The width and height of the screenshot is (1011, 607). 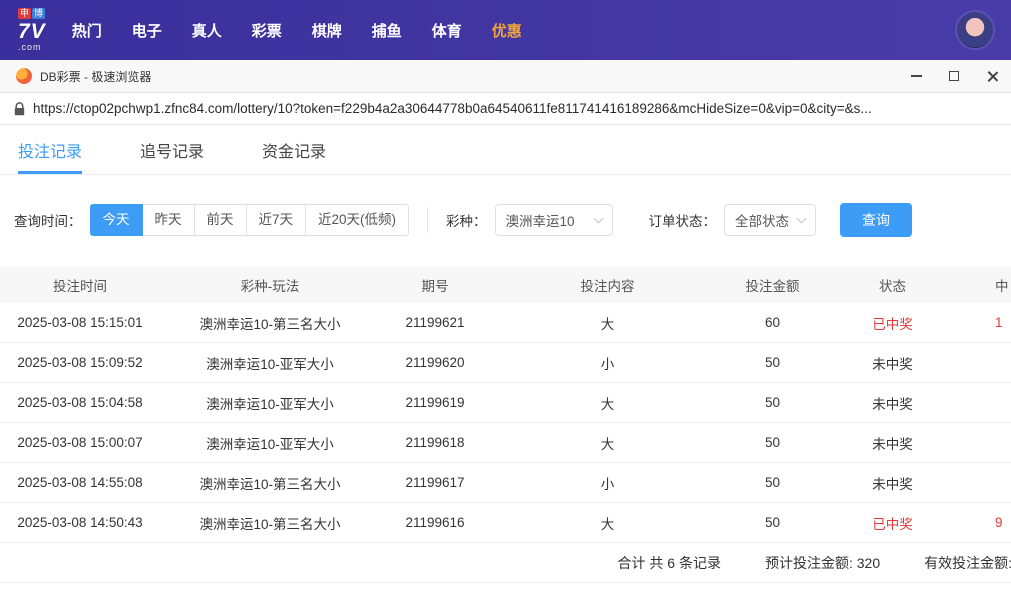 I want to click on header-issue: 期号, so click(x=435, y=286).